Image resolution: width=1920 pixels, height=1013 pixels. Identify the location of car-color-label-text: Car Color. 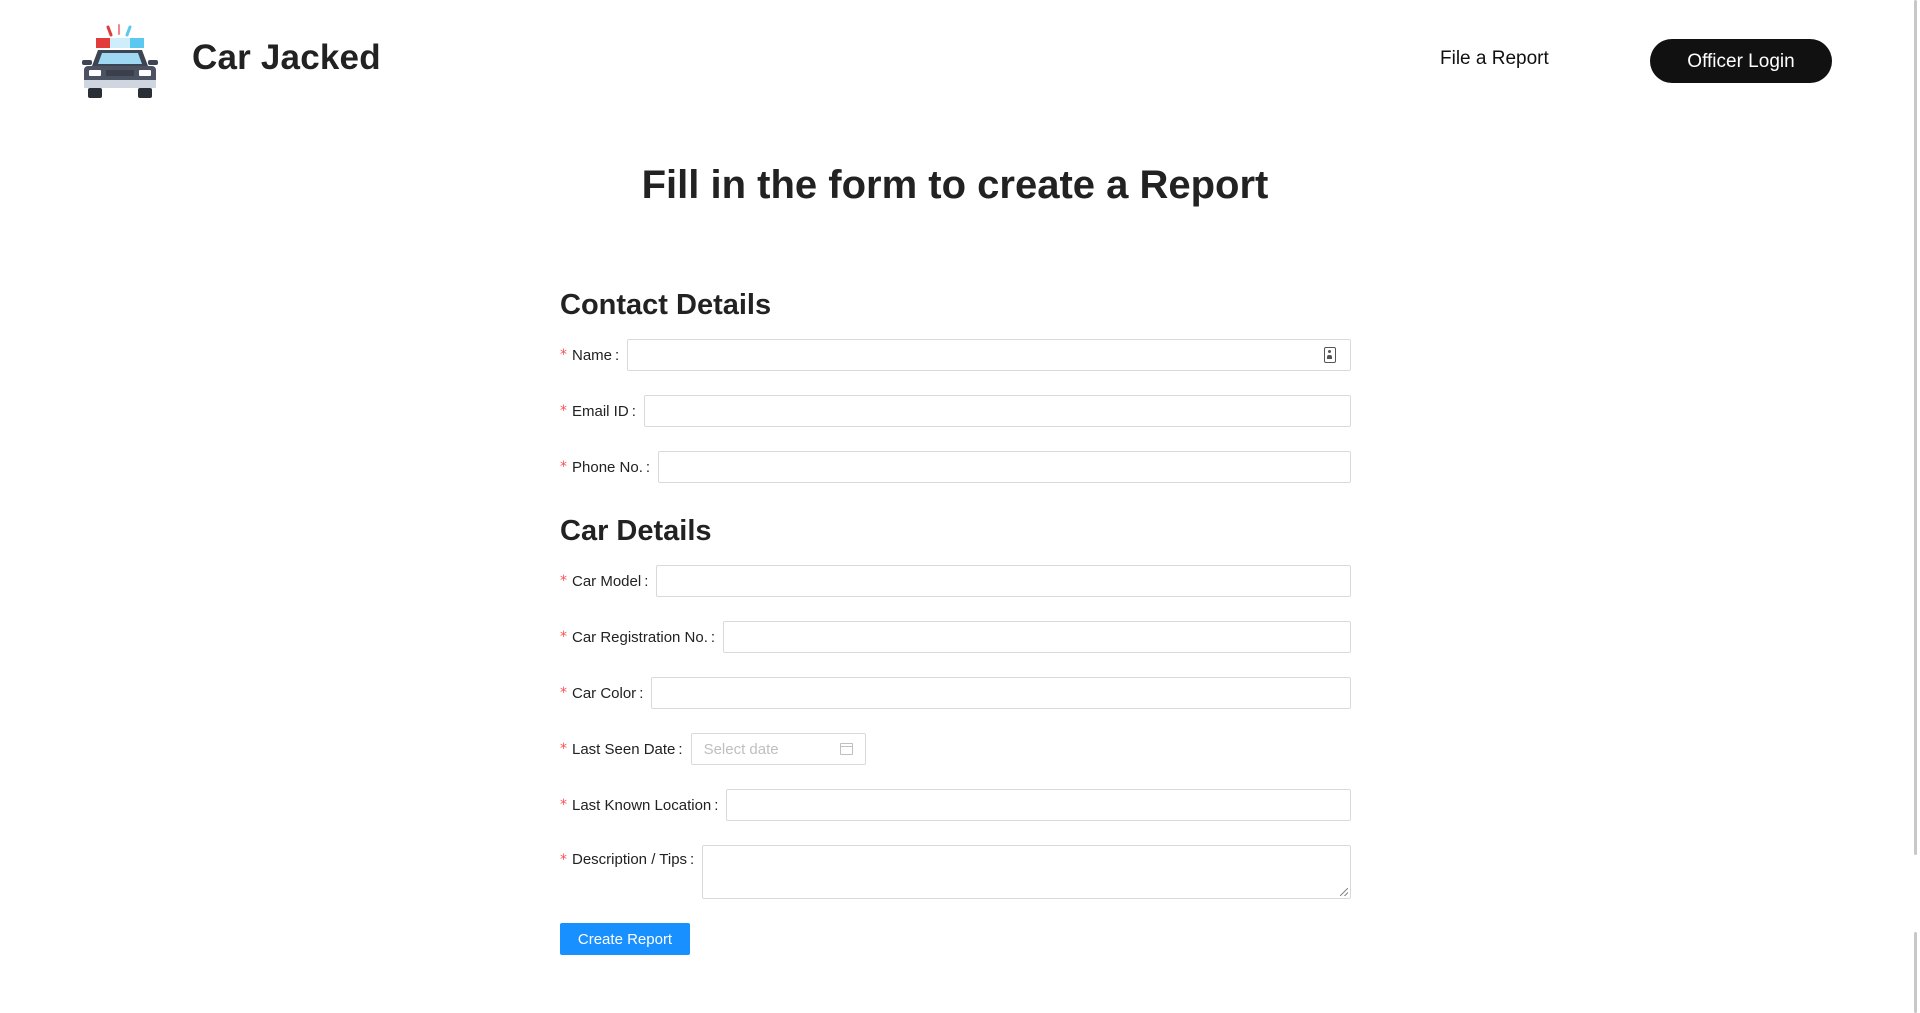
(604, 693).